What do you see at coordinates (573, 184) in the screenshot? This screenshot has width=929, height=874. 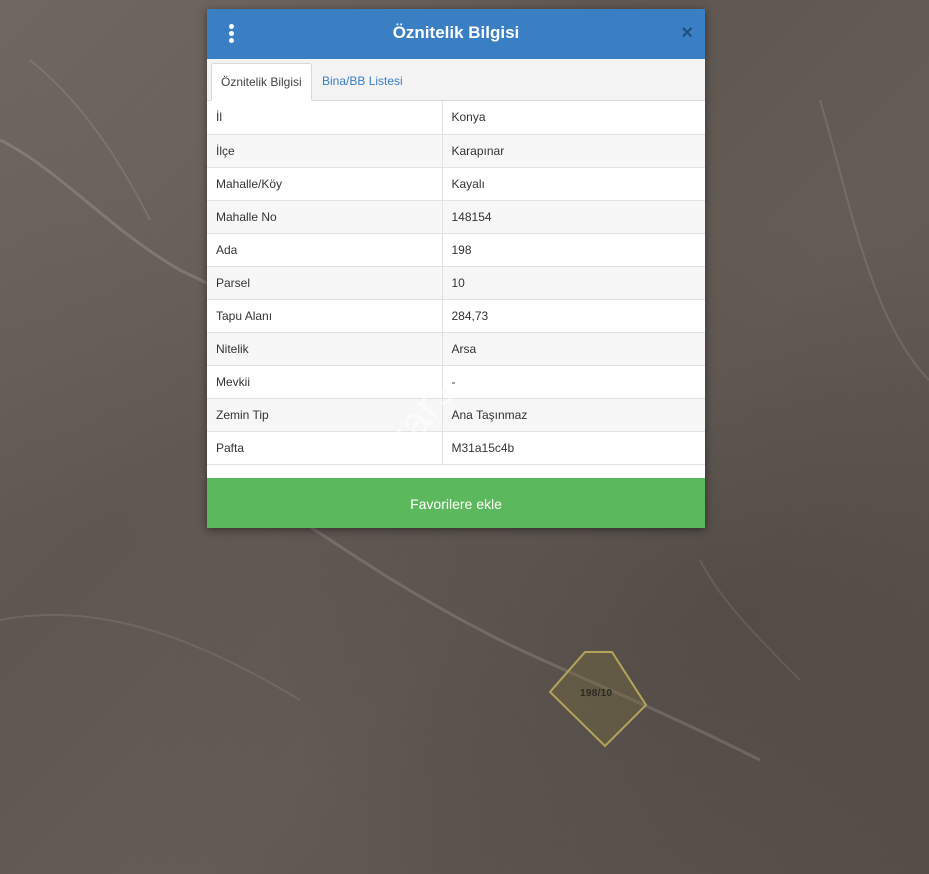 I see `attribute-value: Kayalı` at bounding box center [573, 184].